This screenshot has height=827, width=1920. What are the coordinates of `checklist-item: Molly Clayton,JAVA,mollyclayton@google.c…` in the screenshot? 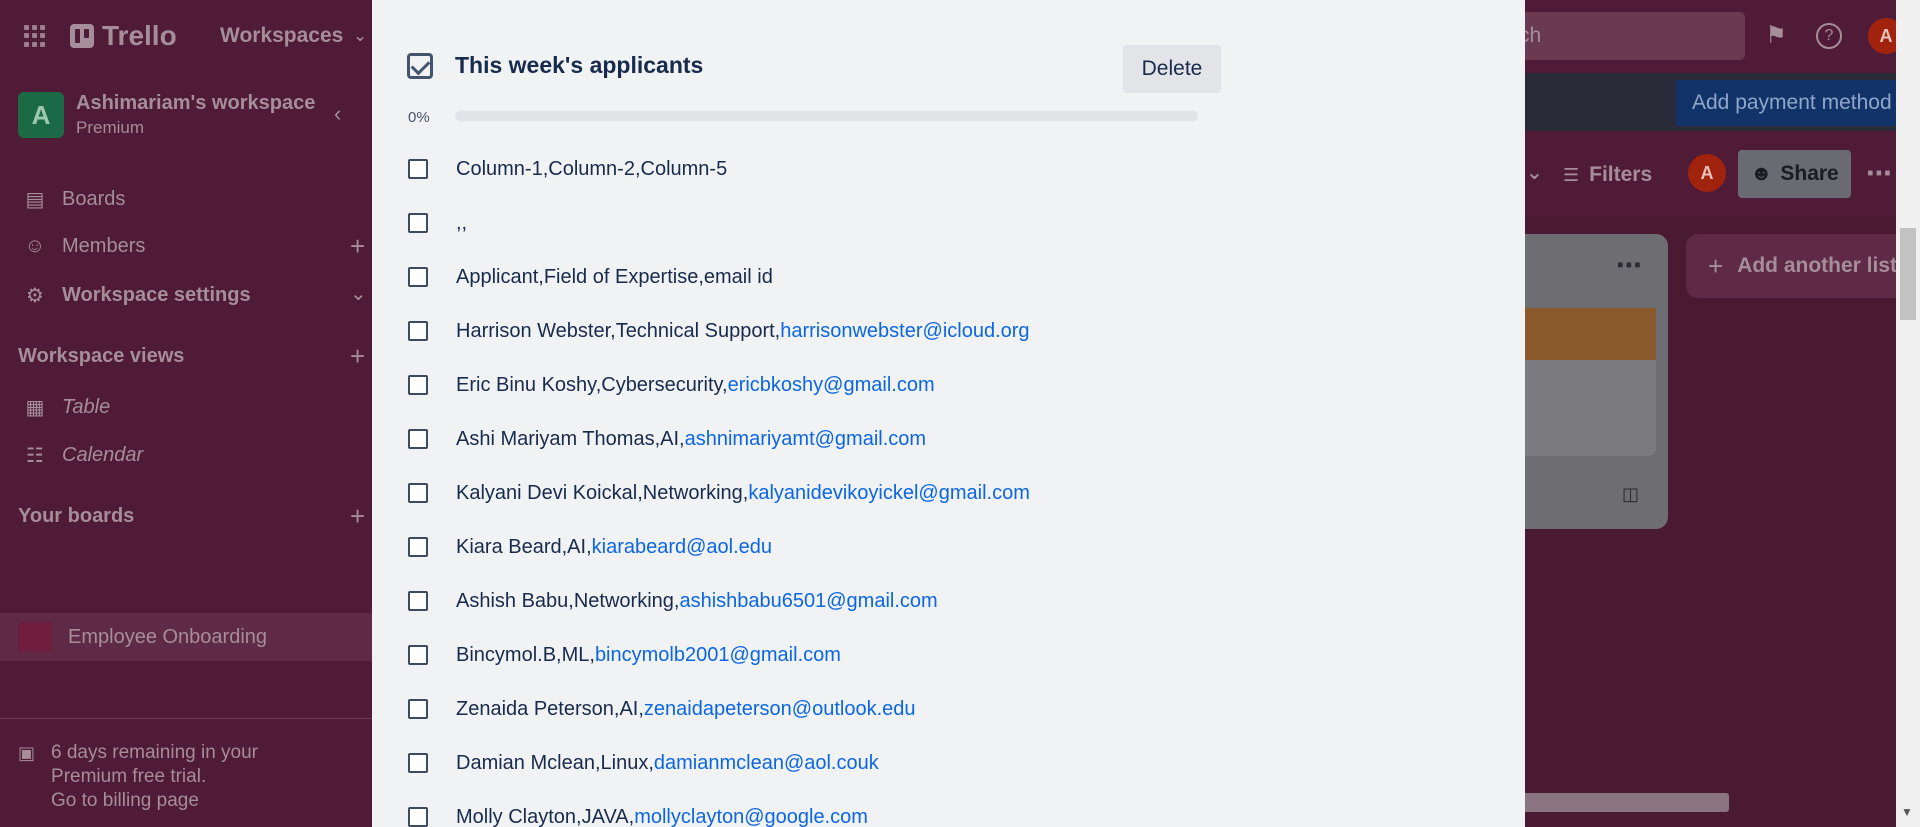 It's located at (908, 808).